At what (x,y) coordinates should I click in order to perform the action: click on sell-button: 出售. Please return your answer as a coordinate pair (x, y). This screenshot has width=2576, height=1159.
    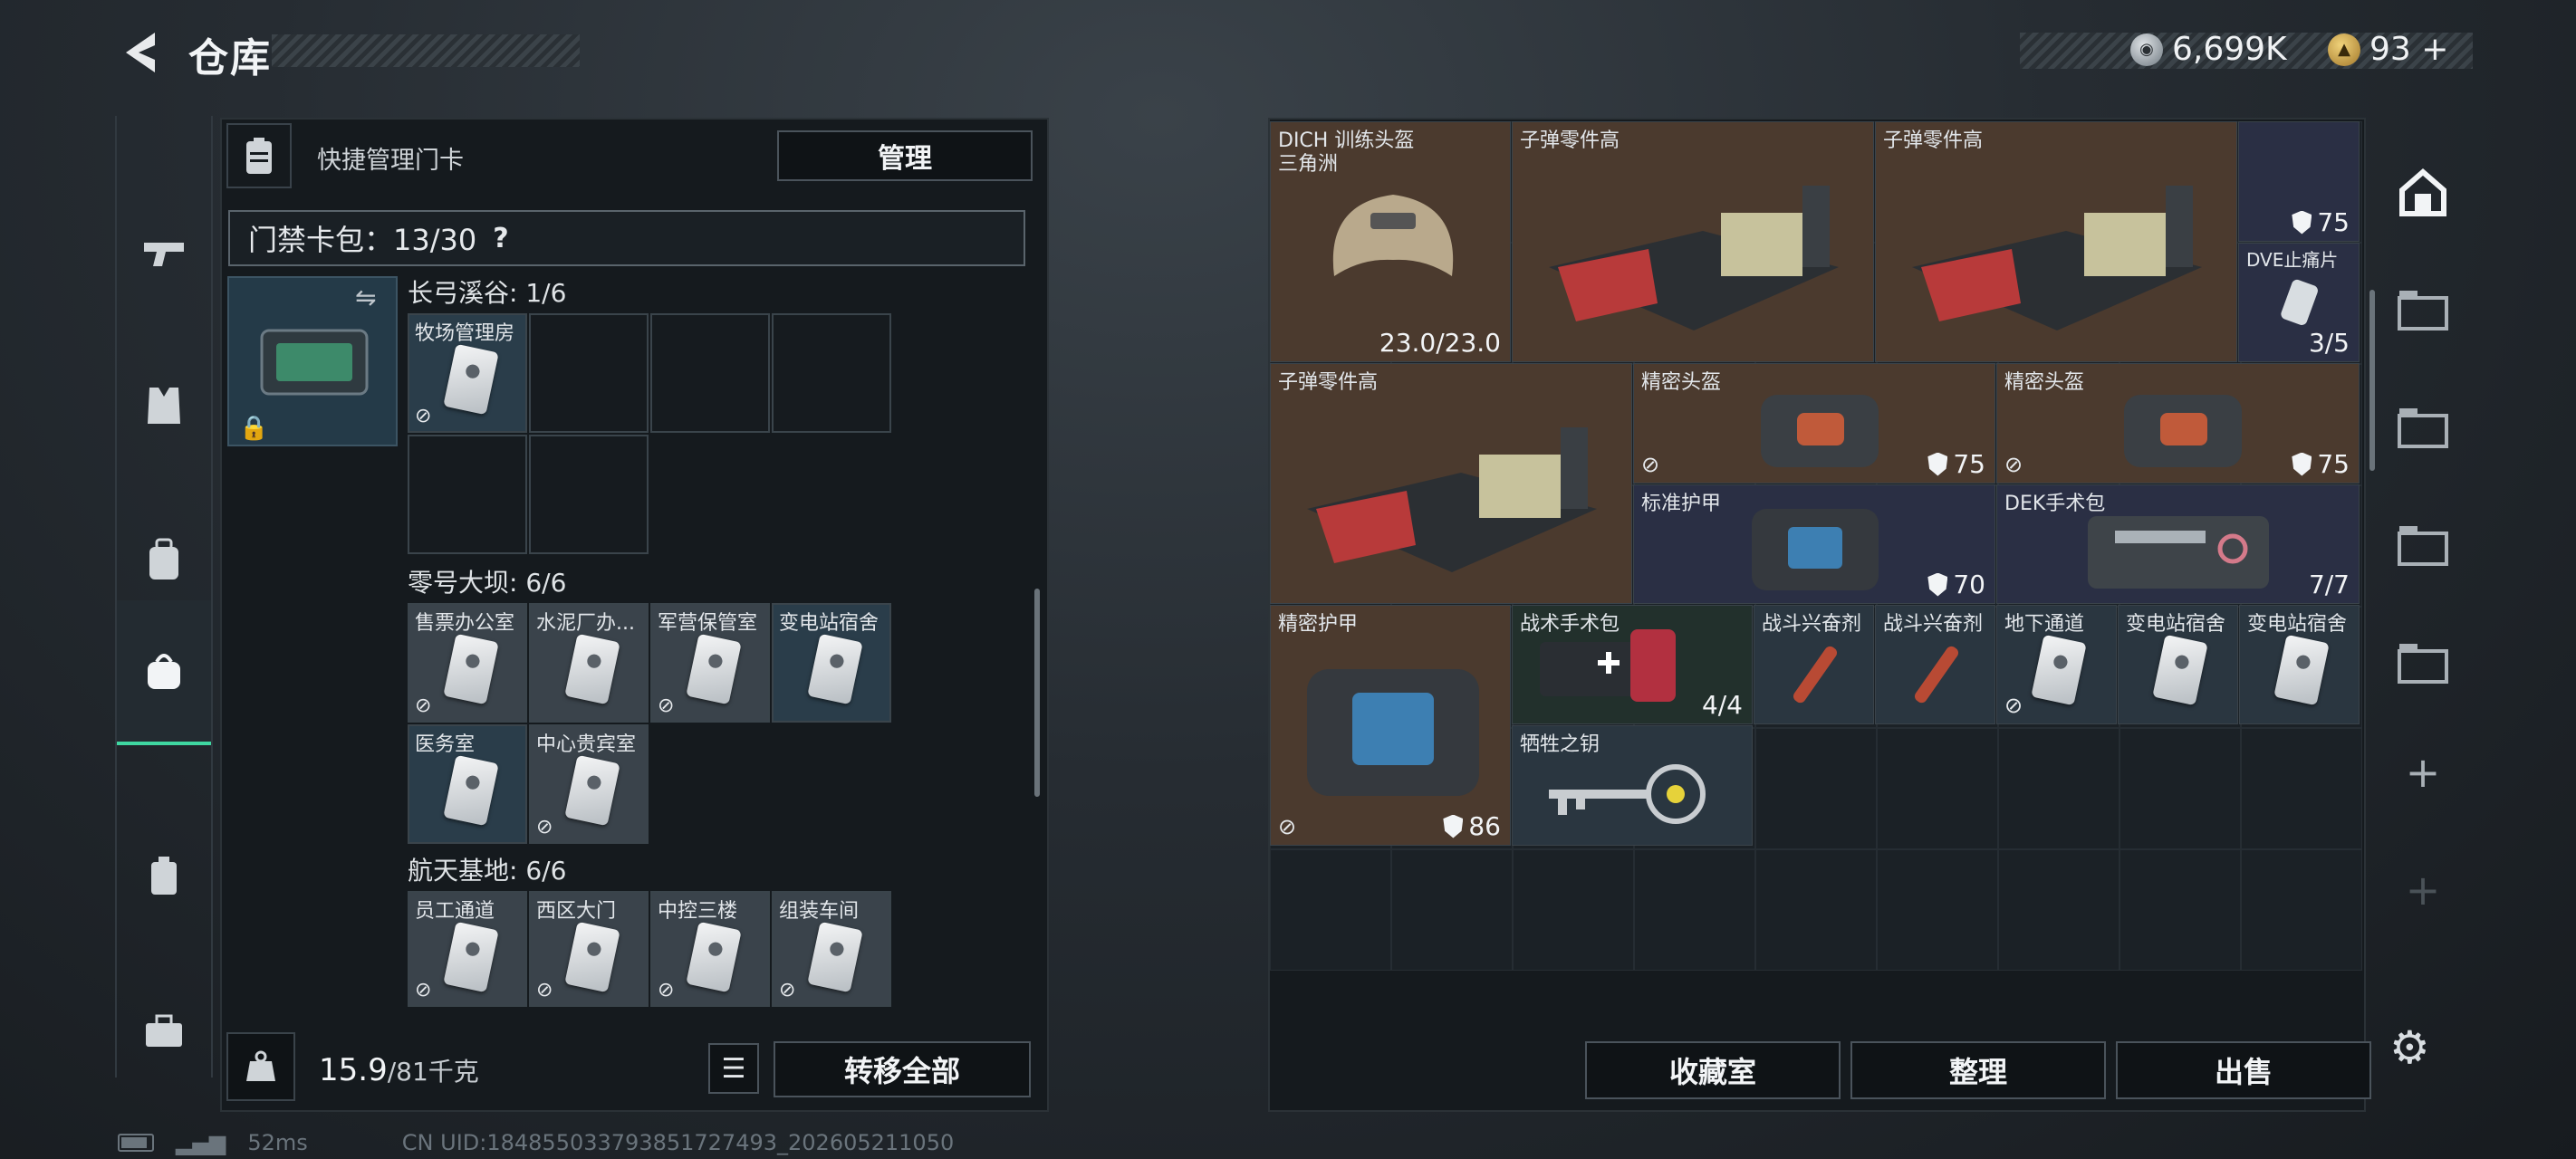
    Looking at the image, I should click on (2243, 1070).